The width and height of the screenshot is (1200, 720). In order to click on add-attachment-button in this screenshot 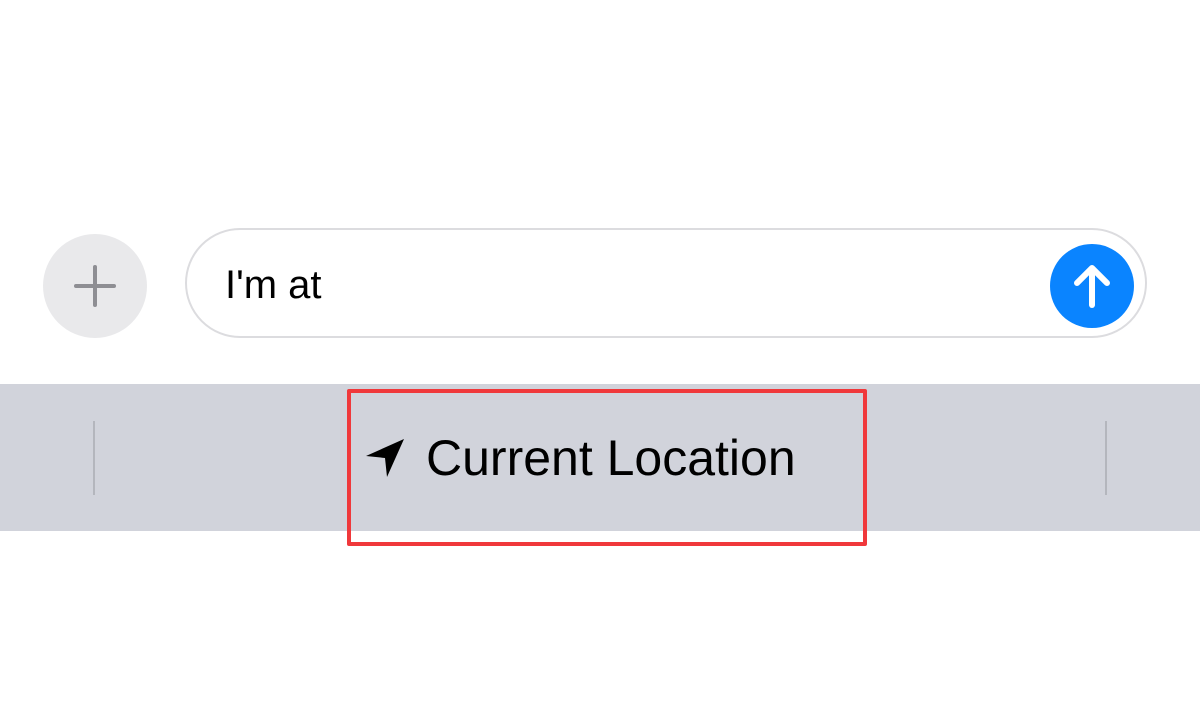, I will do `click(95, 286)`.